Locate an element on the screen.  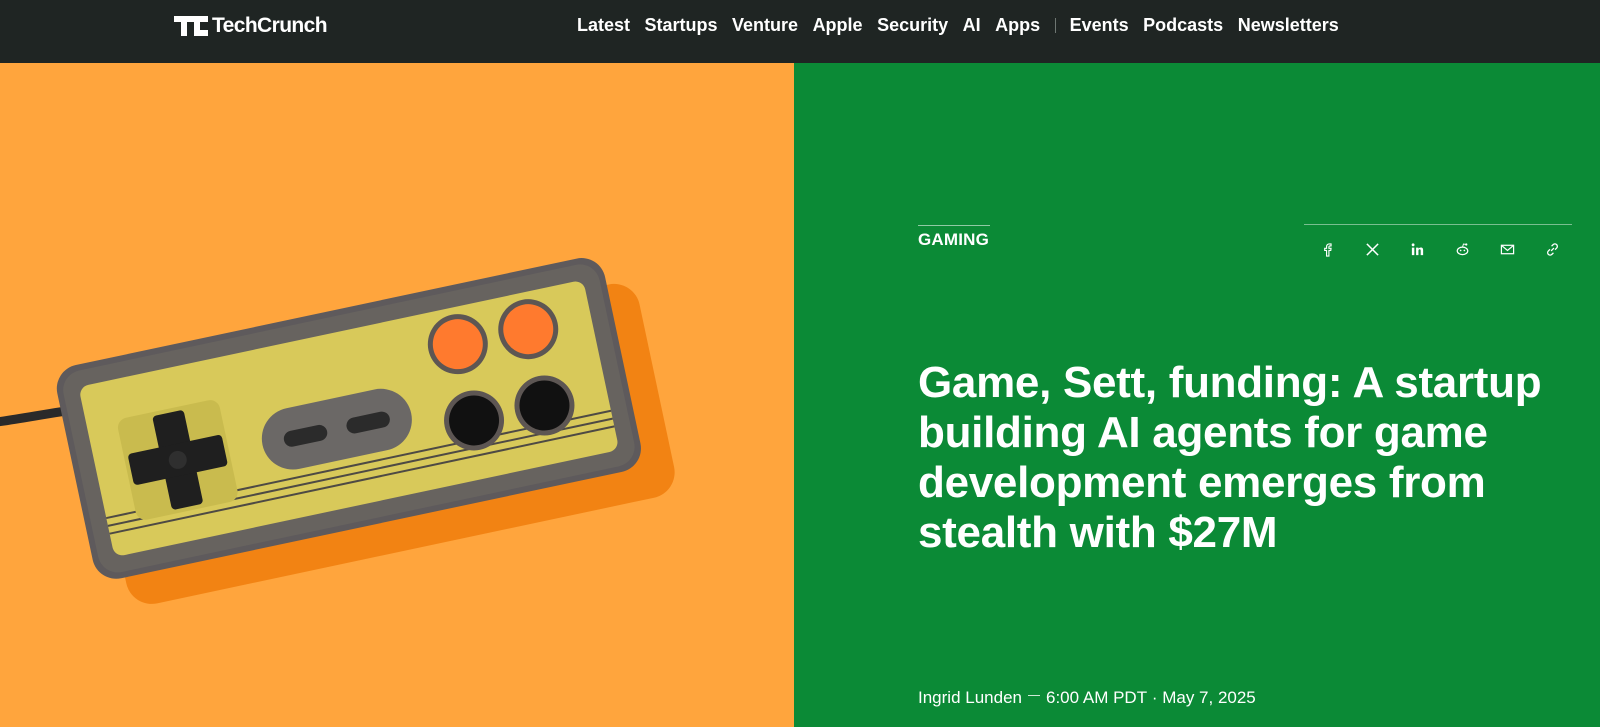
nav-startups: Startups is located at coordinates (681, 25).